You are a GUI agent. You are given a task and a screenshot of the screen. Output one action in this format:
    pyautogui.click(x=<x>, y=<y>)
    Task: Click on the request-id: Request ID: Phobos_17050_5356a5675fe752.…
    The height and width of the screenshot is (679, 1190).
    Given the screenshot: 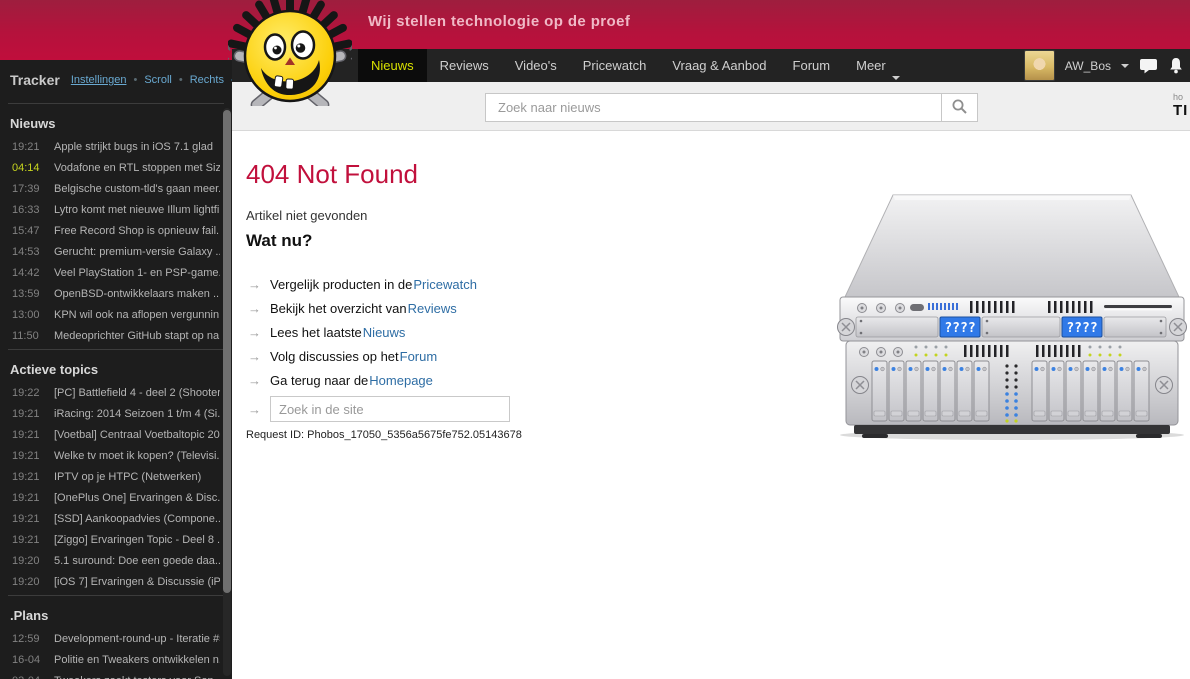 What is the action you would take?
    pyautogui.click(x=384, y=435)
    